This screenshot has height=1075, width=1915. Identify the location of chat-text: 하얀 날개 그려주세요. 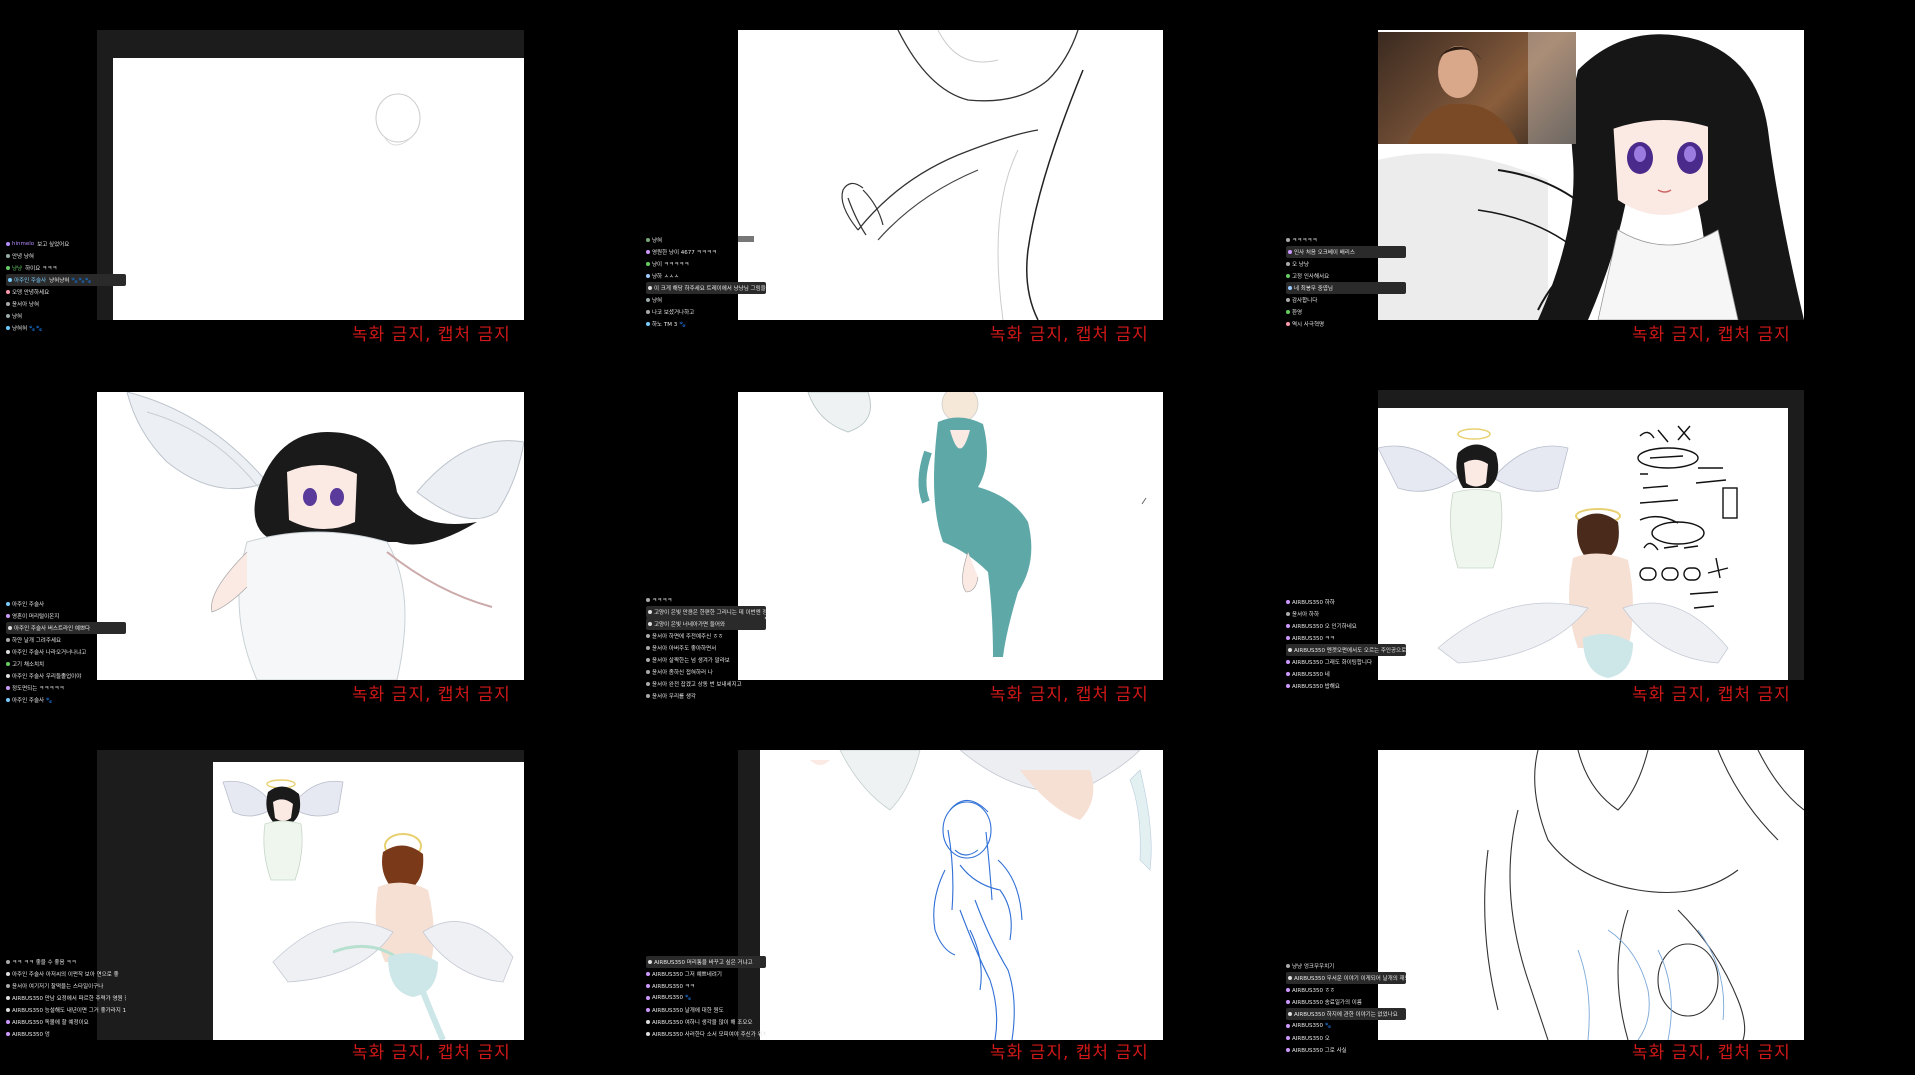
(37, 641).